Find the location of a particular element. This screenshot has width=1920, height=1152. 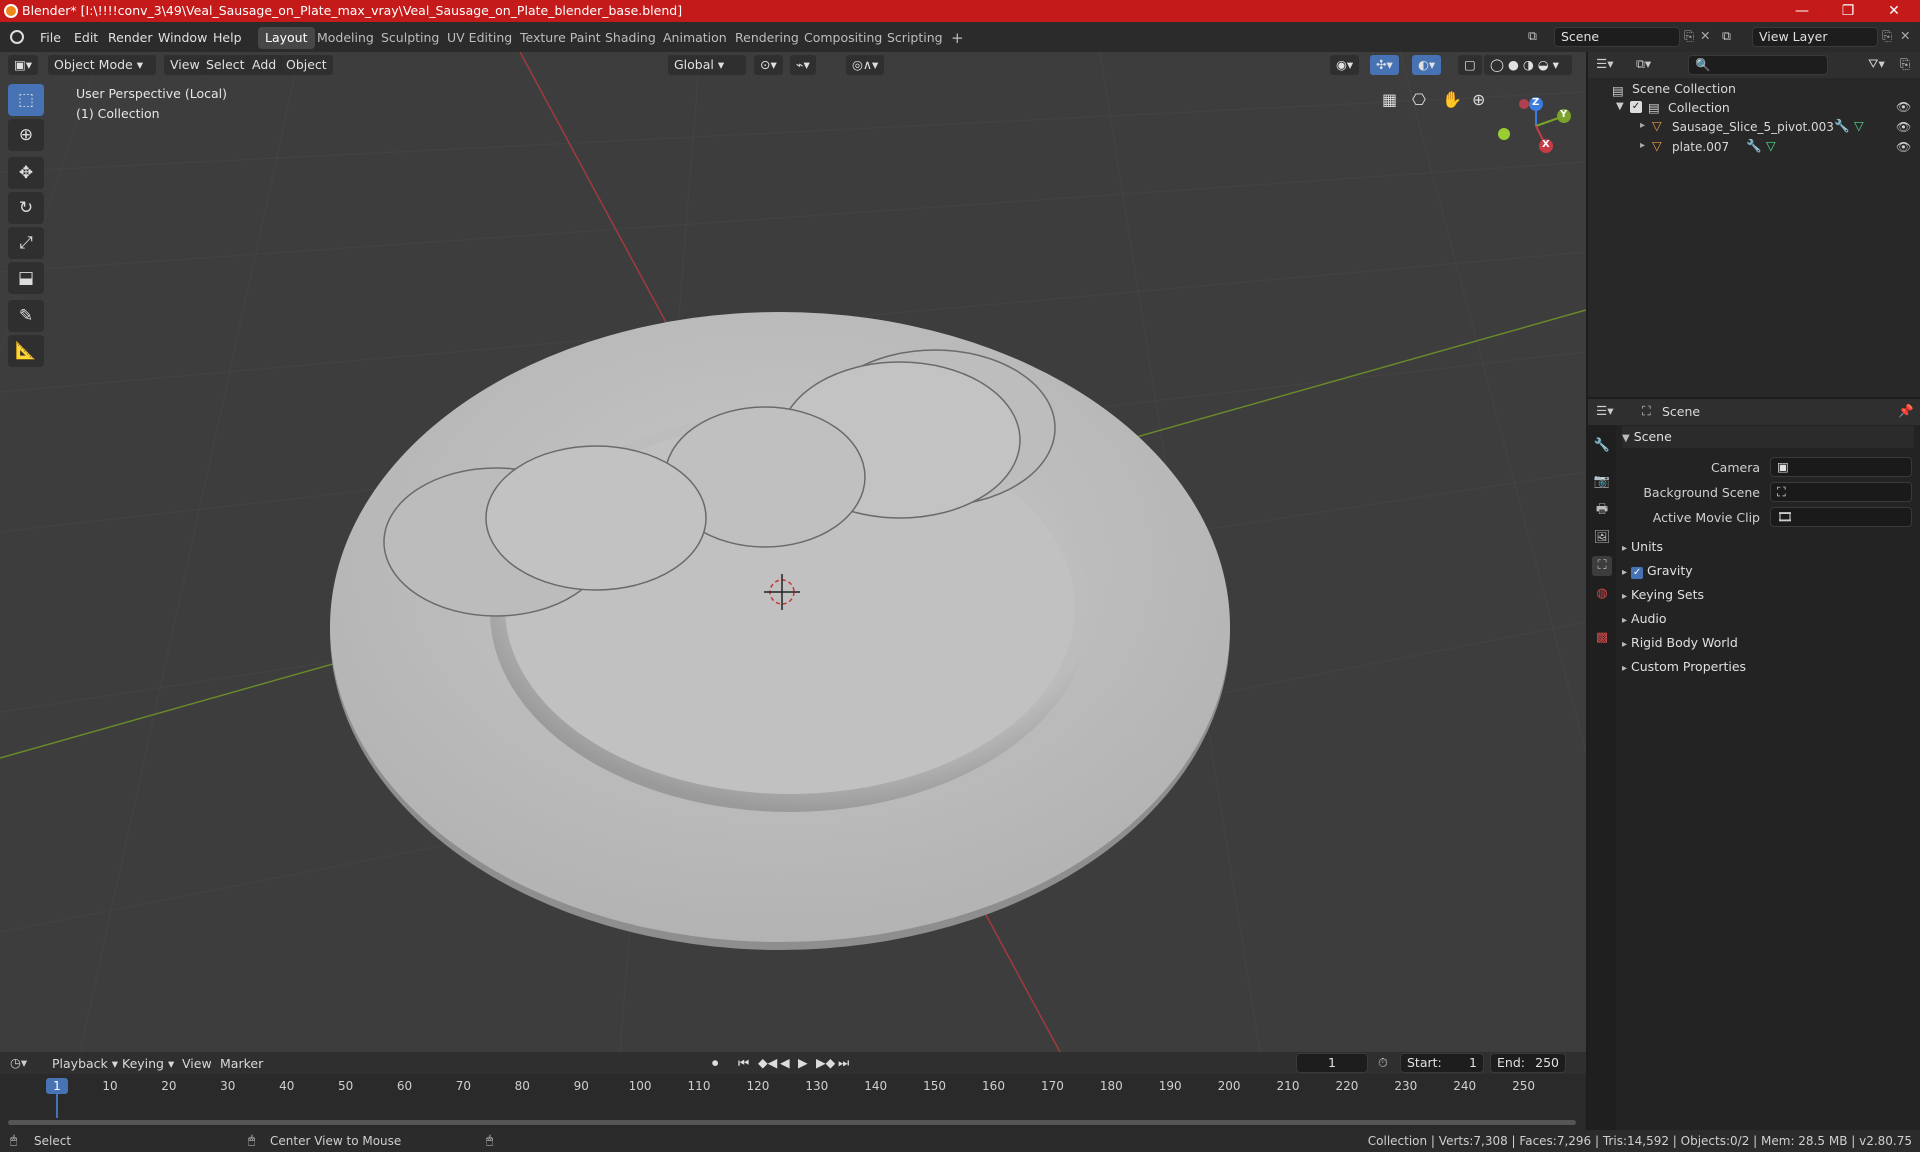

grid-view-icon: ▦ is located at coordinates (1389, 99).